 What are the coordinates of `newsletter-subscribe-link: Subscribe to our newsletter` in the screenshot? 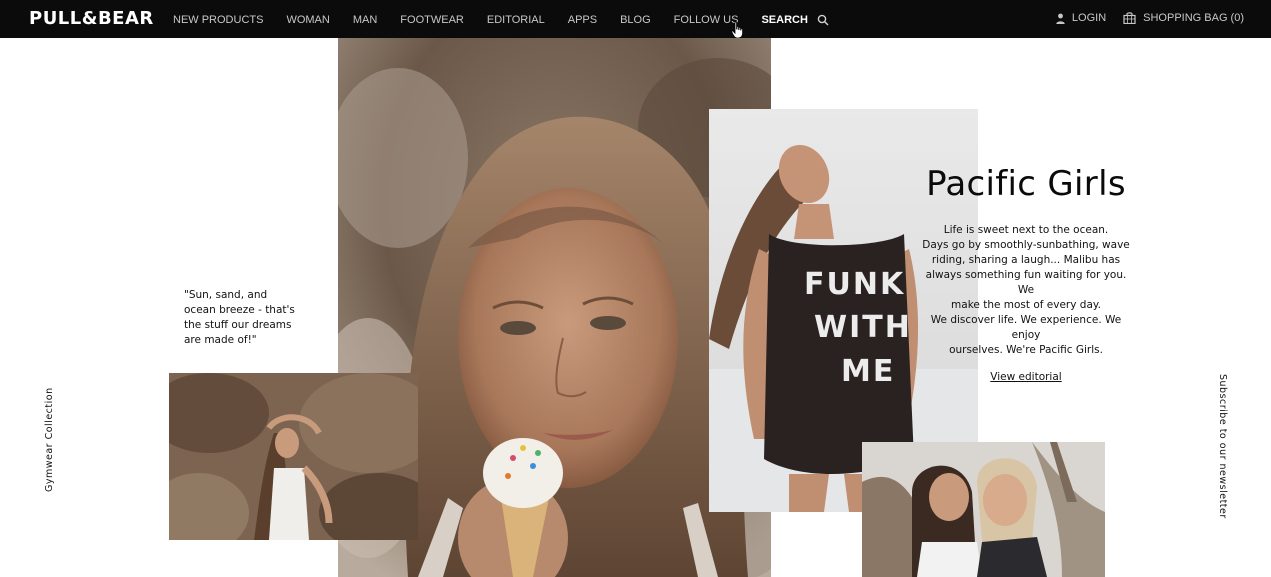 It's located at (1222, 446).